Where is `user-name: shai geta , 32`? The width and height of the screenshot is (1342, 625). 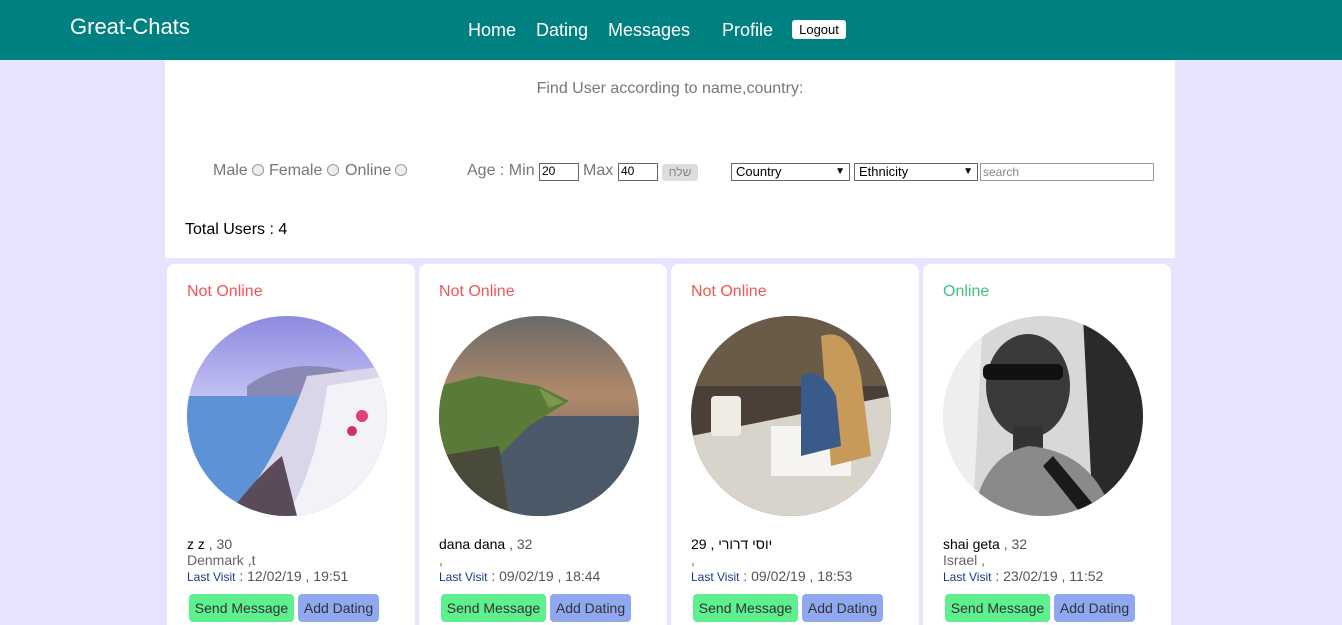
user-name: shai geta , 32 is located at coordinates (985, 544).